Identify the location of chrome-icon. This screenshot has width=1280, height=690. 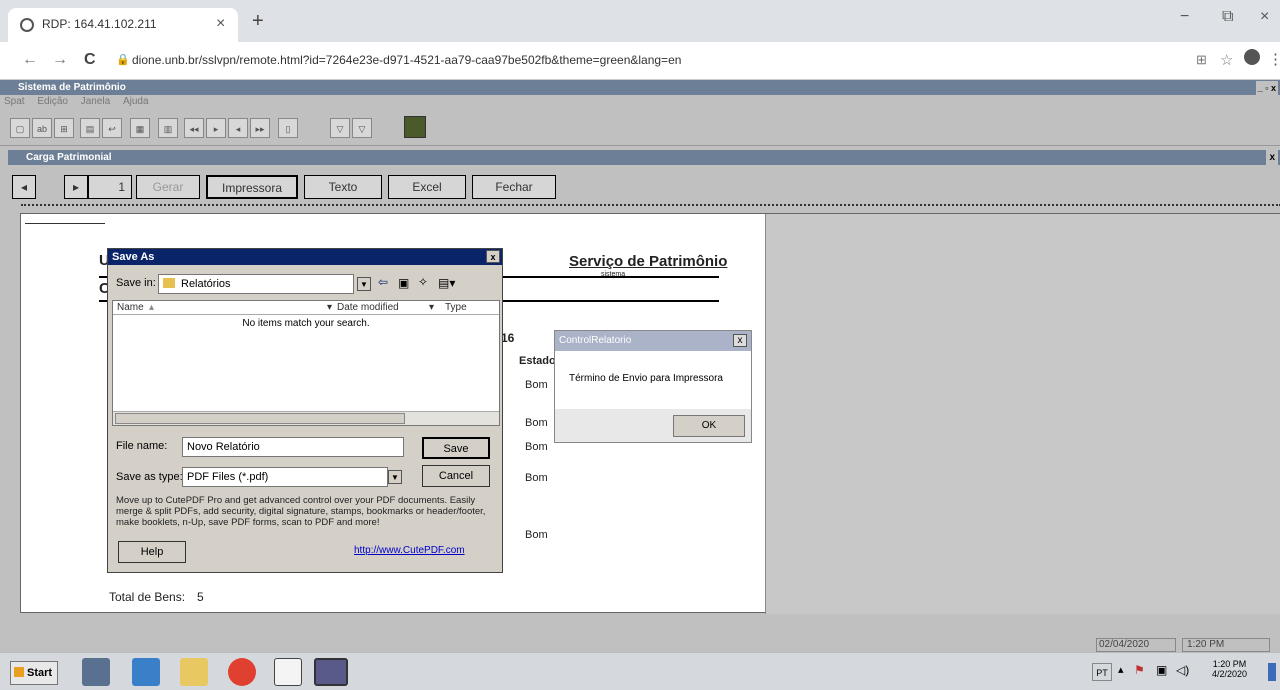
(242, 672).